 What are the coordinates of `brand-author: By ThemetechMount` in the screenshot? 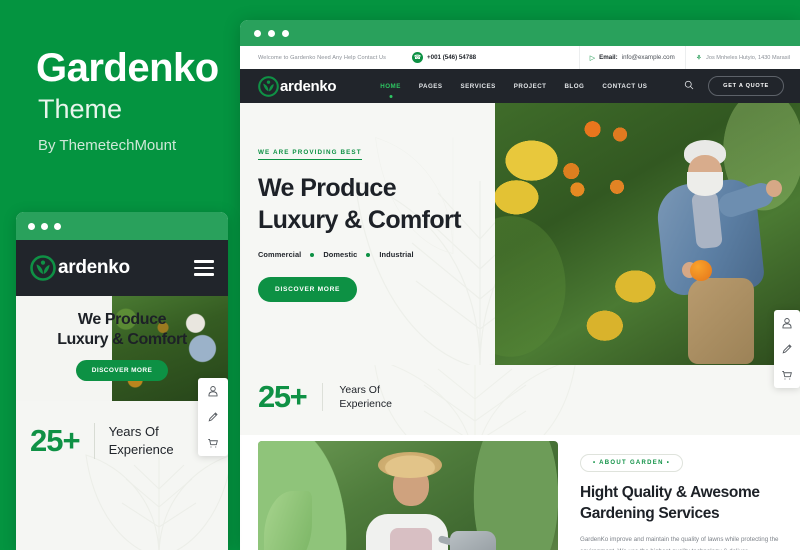 It's located at (107, 145).